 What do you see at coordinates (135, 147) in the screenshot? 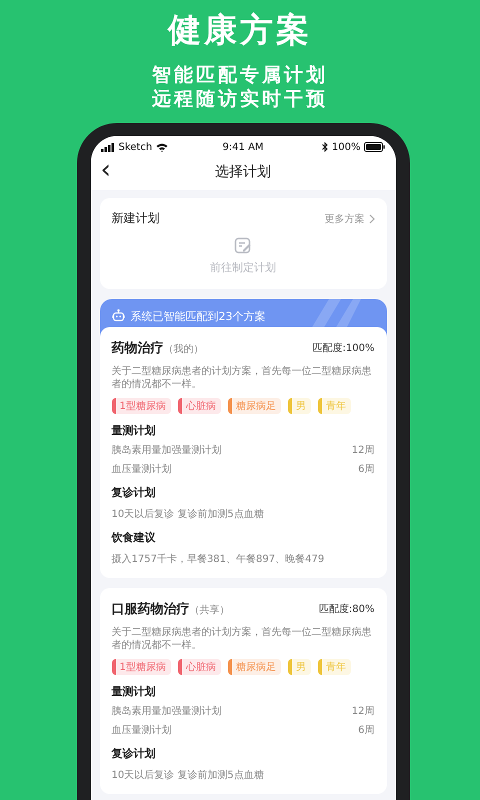
I see `carrier-name: Sketch` at bounding box center [135, 147].